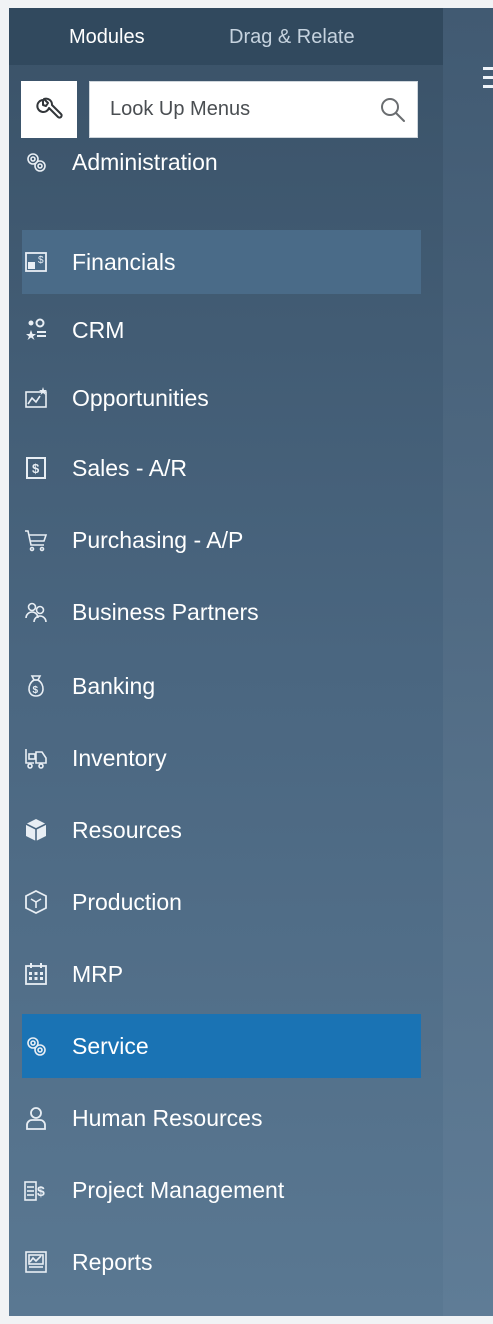  Describe the element at coordinates (124, 262) in the screenshot. I see `menu-item-label: Financials` at that location.